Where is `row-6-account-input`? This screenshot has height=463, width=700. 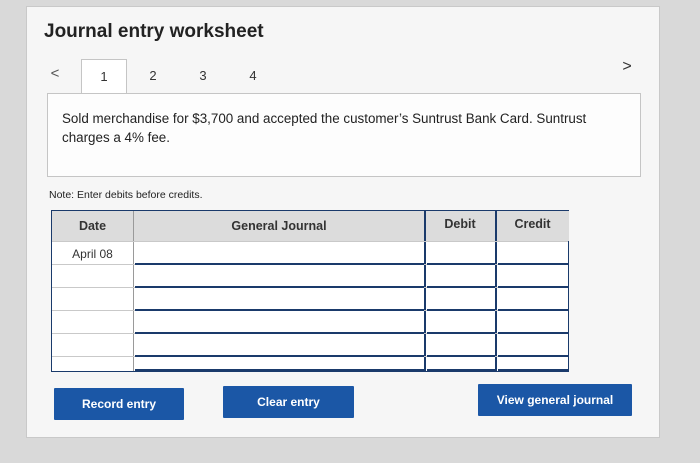 row-6-account-input is located at coordinates (279, 364).